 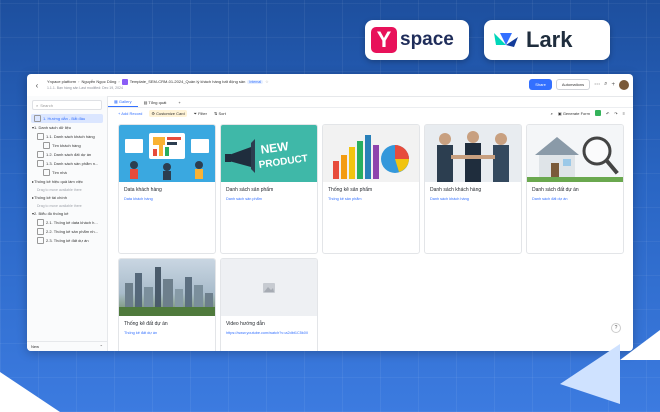 What do you see at coordinates (130, 113) in the screenshot?
I see `add-record-button: + Add Record` at bounding box center [130, 113].